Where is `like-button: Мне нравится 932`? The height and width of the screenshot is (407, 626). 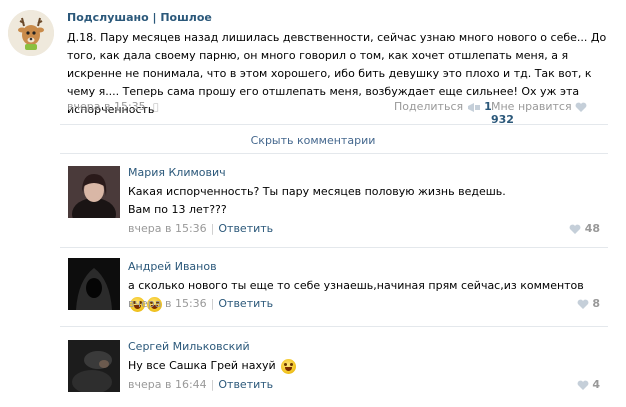 like-button: Мне нравится 932 is located at coordinates (548, 113).